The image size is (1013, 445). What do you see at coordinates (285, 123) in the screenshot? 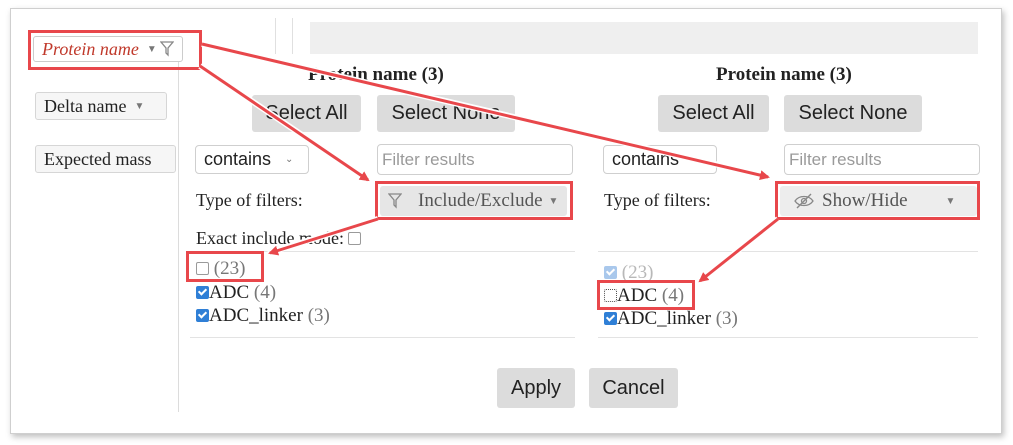
I see `arrow-to-left-type` at bounding box center [285, 123].